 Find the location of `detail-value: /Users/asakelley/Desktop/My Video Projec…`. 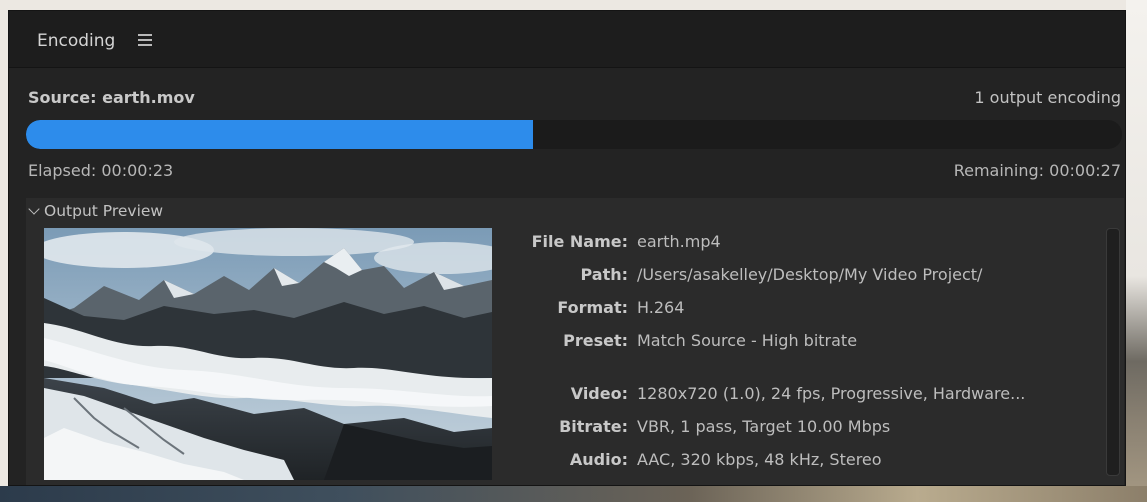

detail-value: /Users/asakelley/Desktop/My Video Projec… is located at coordinates (810, 274).